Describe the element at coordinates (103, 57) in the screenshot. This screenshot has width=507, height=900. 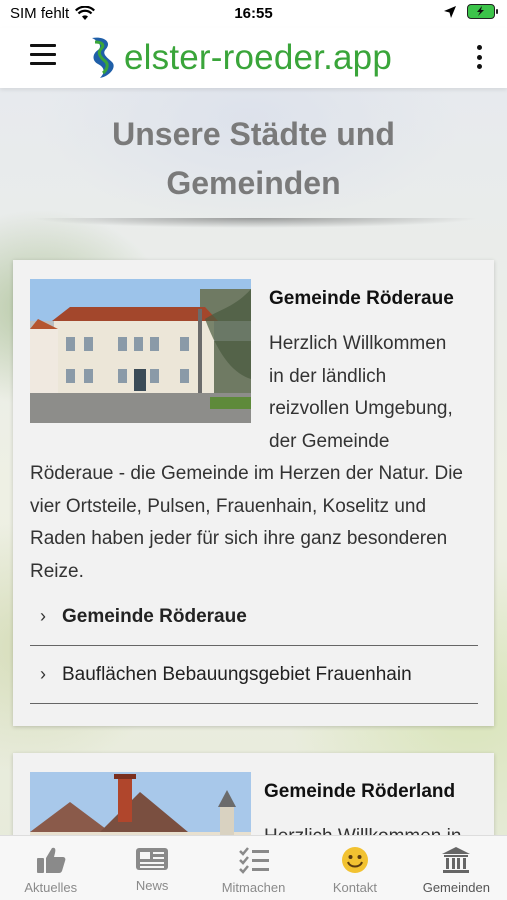
I see `elster-roeder-logo-icon` at that location.